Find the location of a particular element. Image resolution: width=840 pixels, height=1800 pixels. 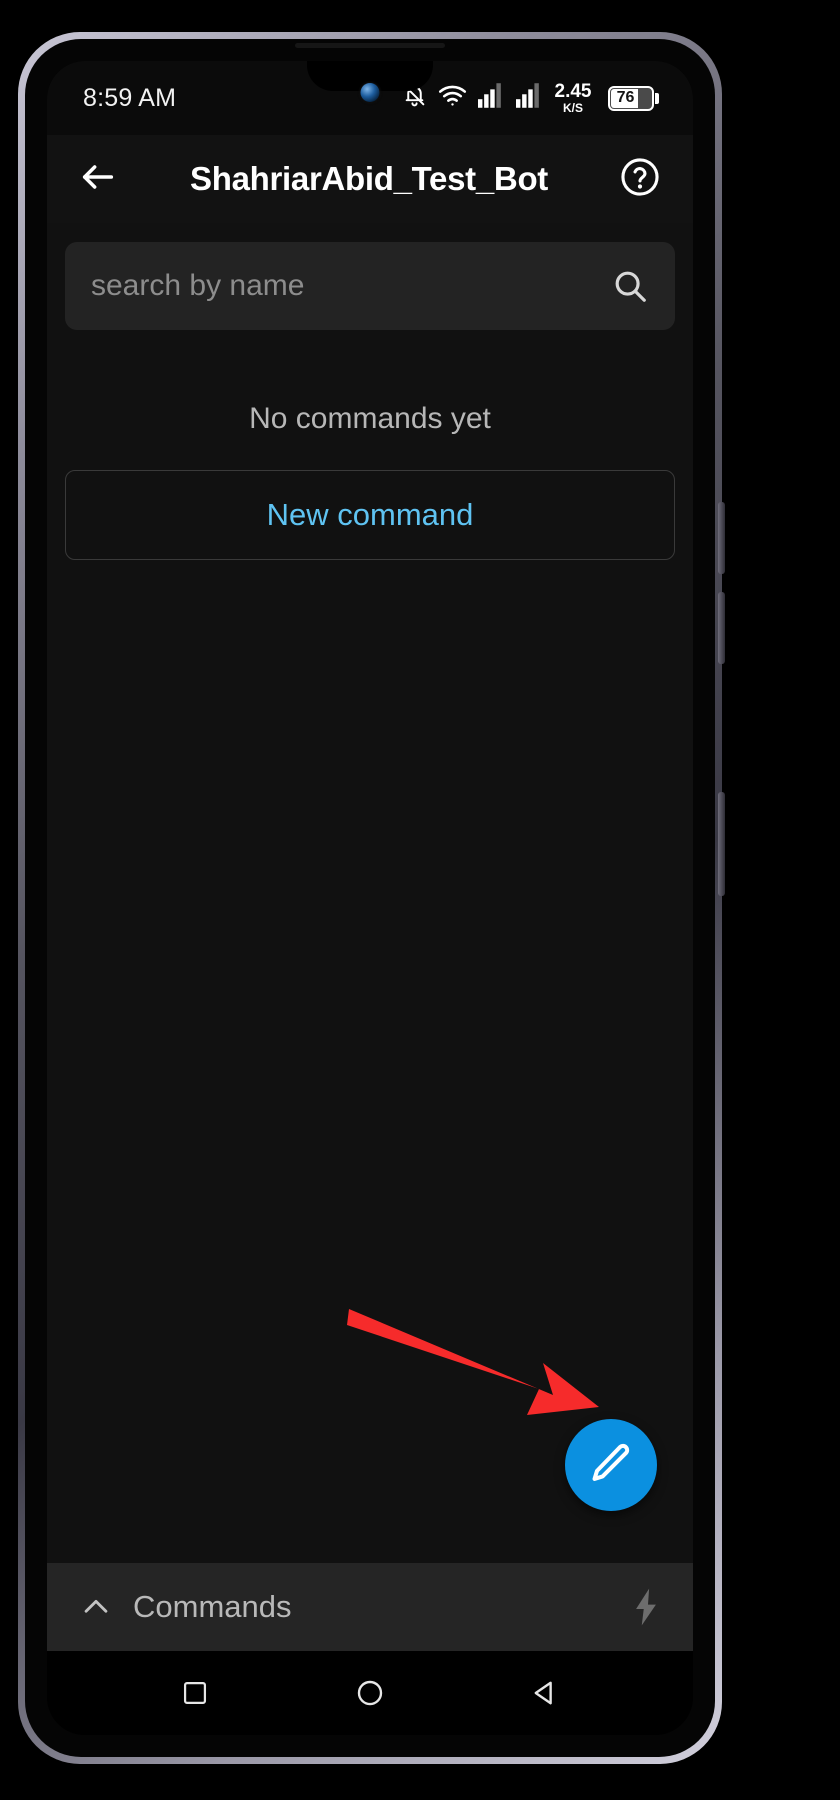

search-input is located at coordinates (344, 286).